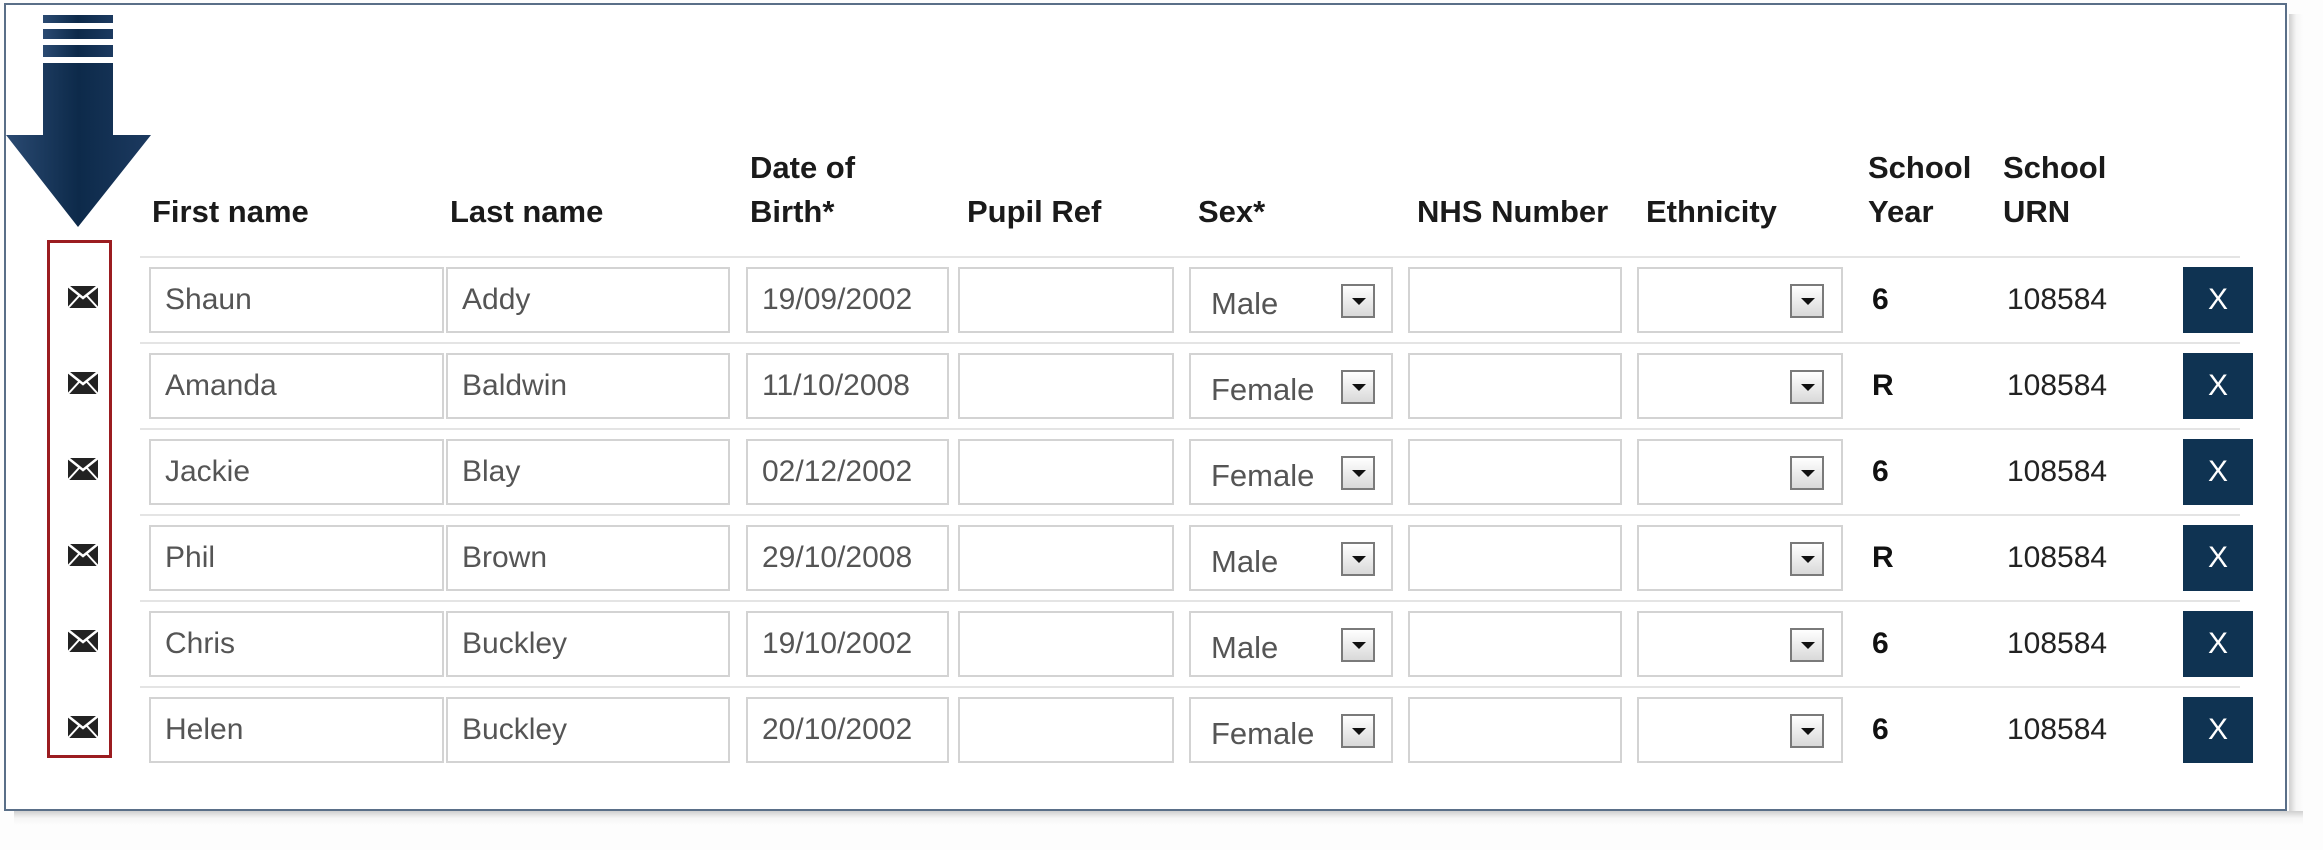  What do you see at coordinates (803, 167) in the screenshot?
I see `header-dob-line1: Date of` at bounding box center [803, 167].